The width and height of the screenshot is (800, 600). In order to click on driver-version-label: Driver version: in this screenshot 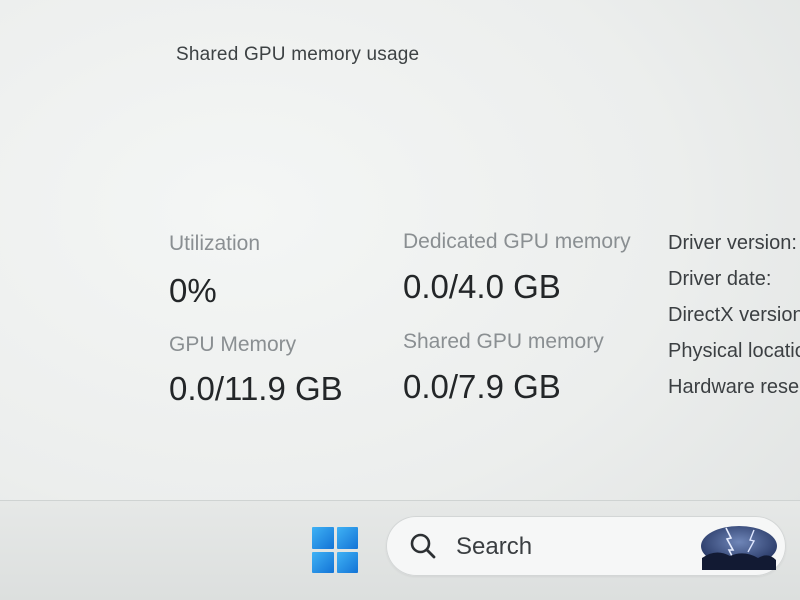, I will do `click(732, 243)`.